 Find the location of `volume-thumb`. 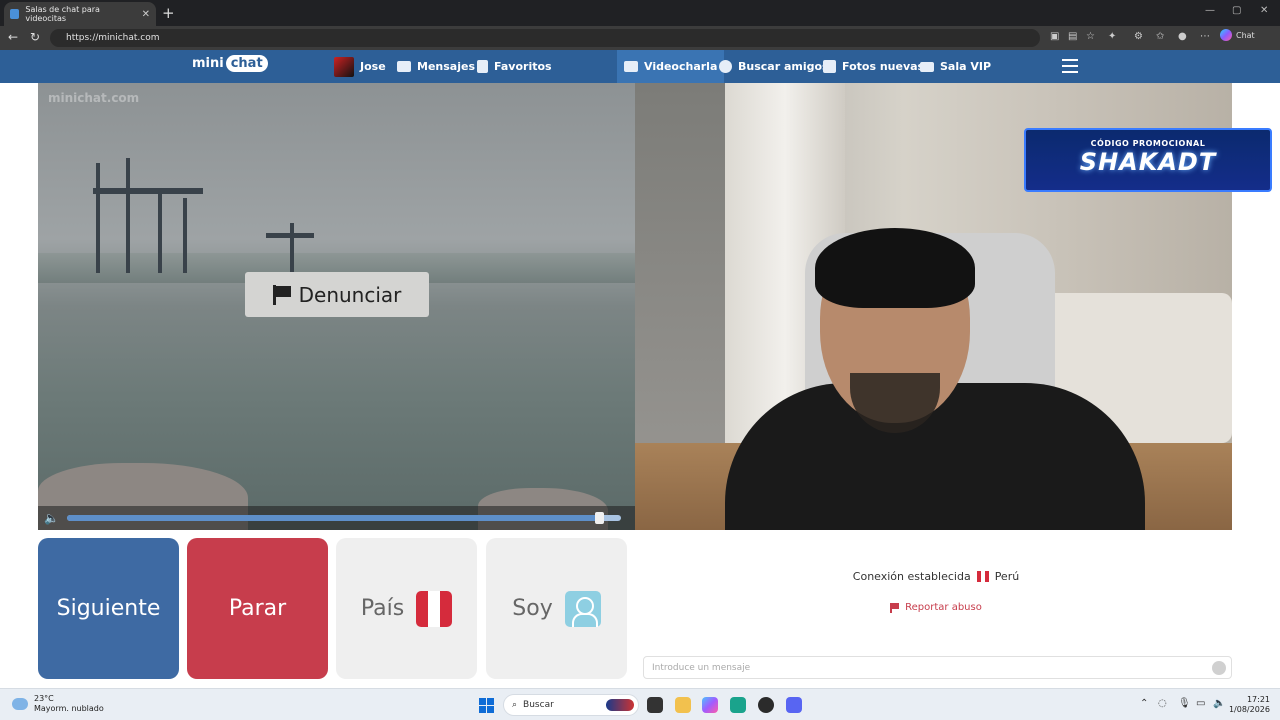

volume-thumb is located at coordinates (599, 518).